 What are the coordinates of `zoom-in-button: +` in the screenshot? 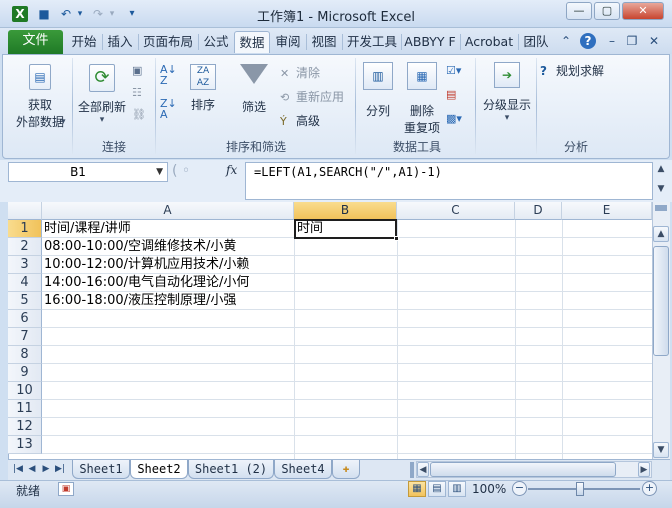 It's located at (649, 488).